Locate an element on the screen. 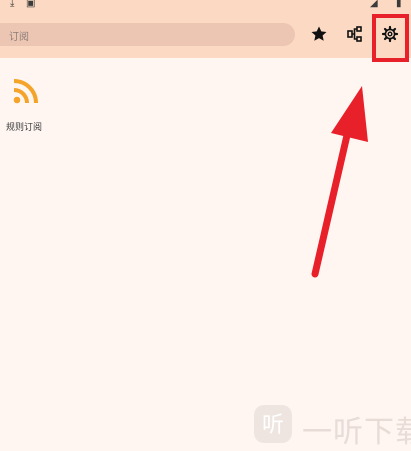 The height and width of the screenshot is (451, 411). status-bar: ⤓ ▣ ◢ ▮ is located at coordinates (205, 6).